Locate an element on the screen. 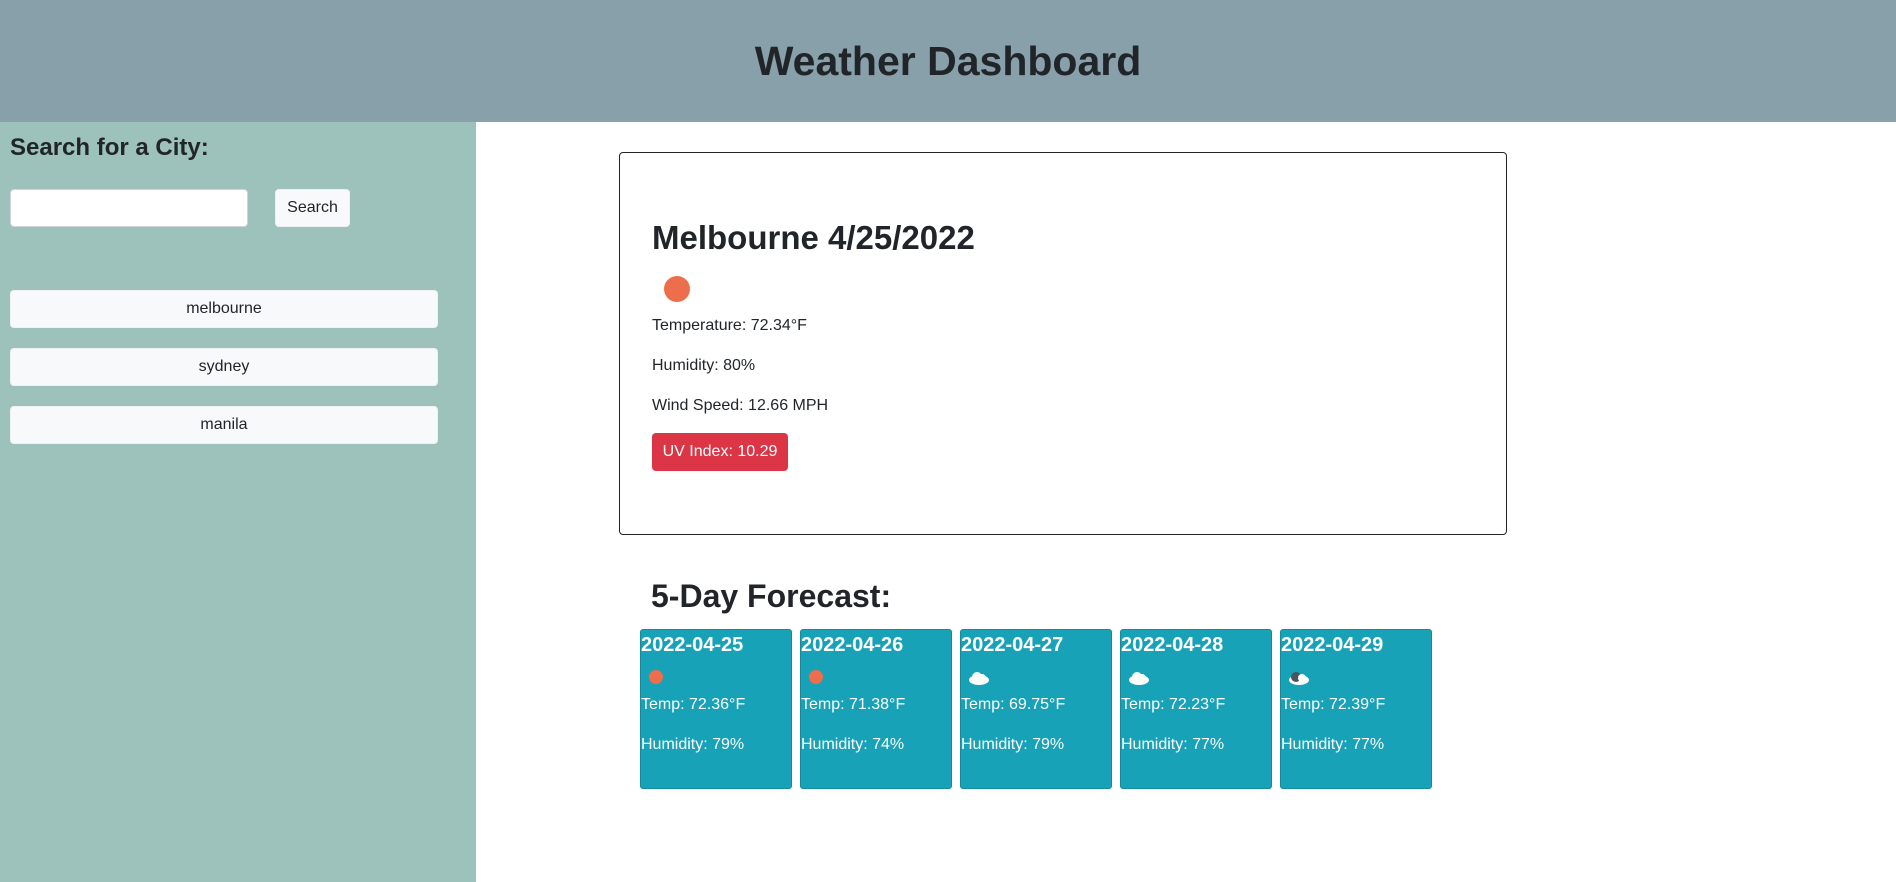  forecast-card: 2022-04-29 Temp: 72.39°F Humidity: 77% is located at coordinates (1356, 709).